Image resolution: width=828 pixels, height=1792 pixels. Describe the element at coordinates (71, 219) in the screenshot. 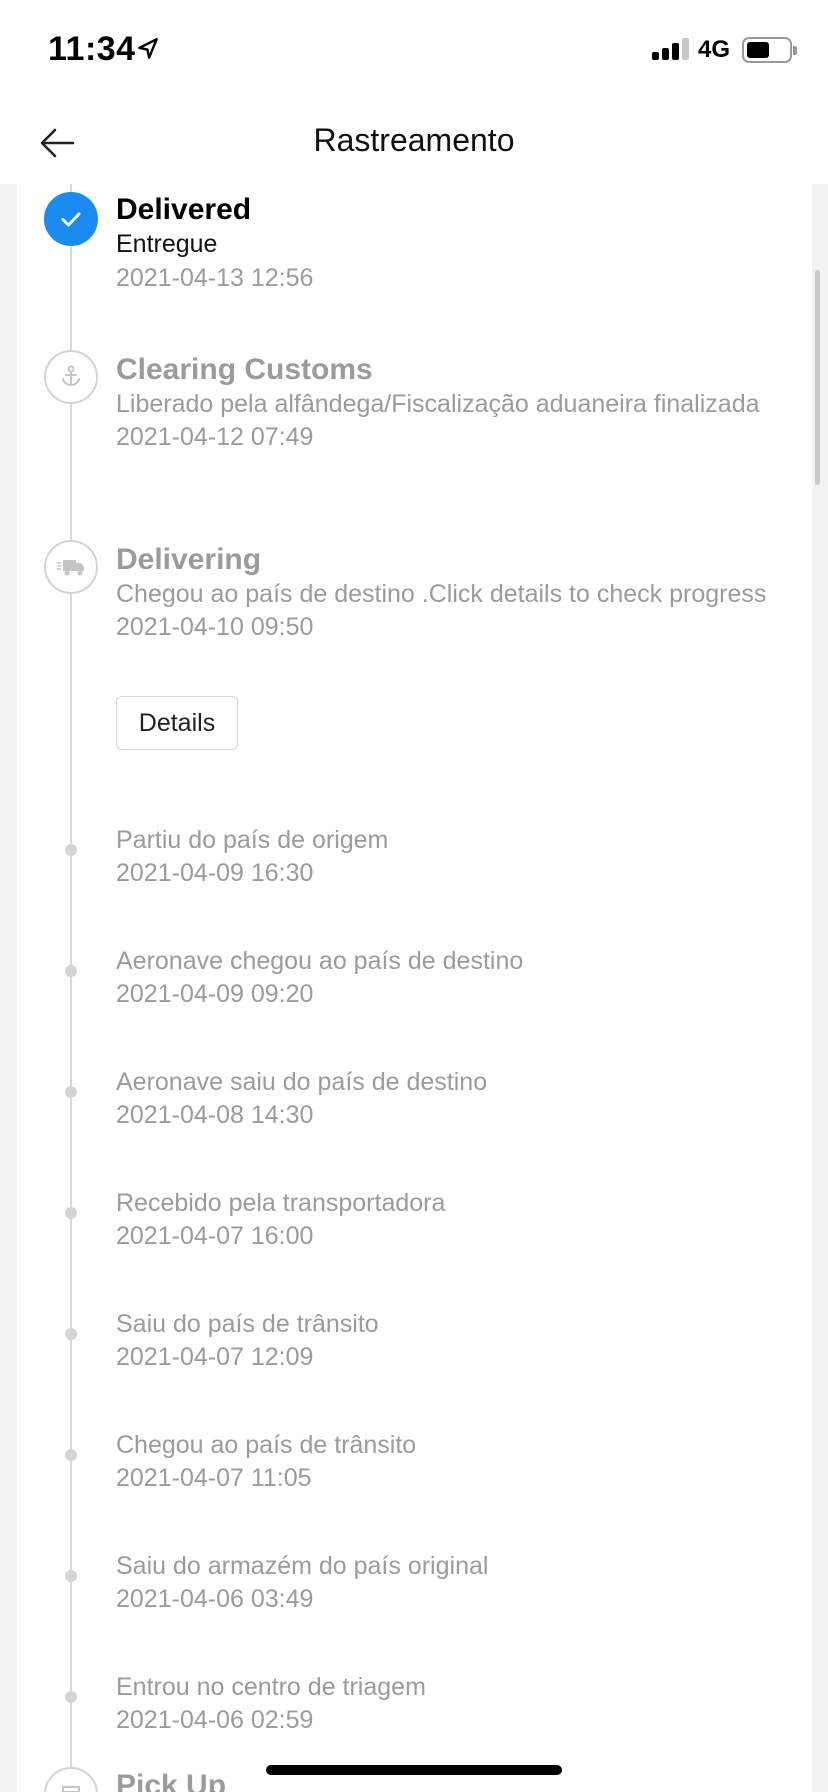

I see `check-icon` at that location.